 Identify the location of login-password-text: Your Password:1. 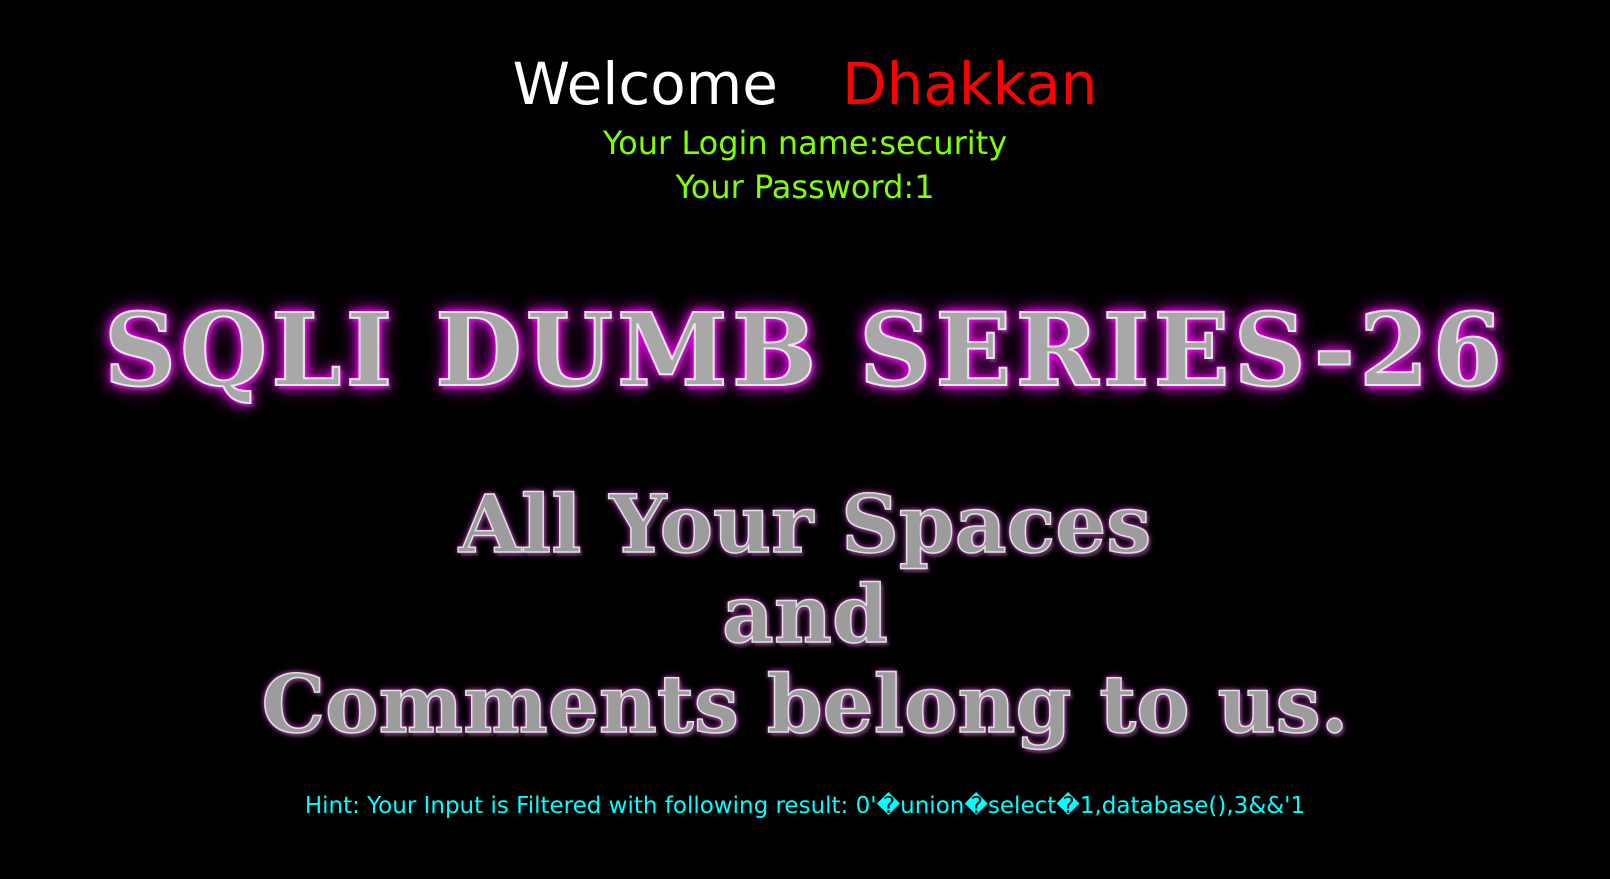
(805, 187).